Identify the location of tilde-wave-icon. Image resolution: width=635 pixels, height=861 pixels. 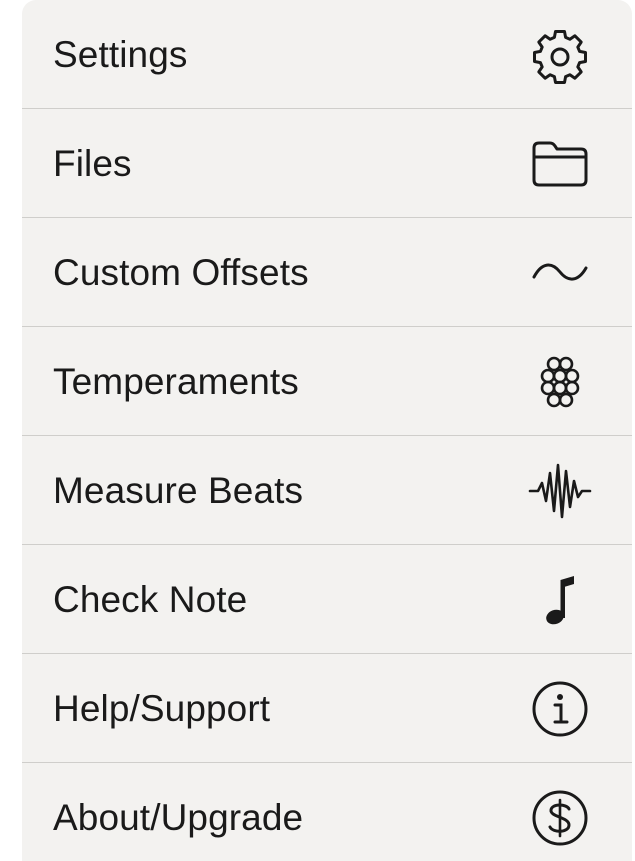
(560, 273).